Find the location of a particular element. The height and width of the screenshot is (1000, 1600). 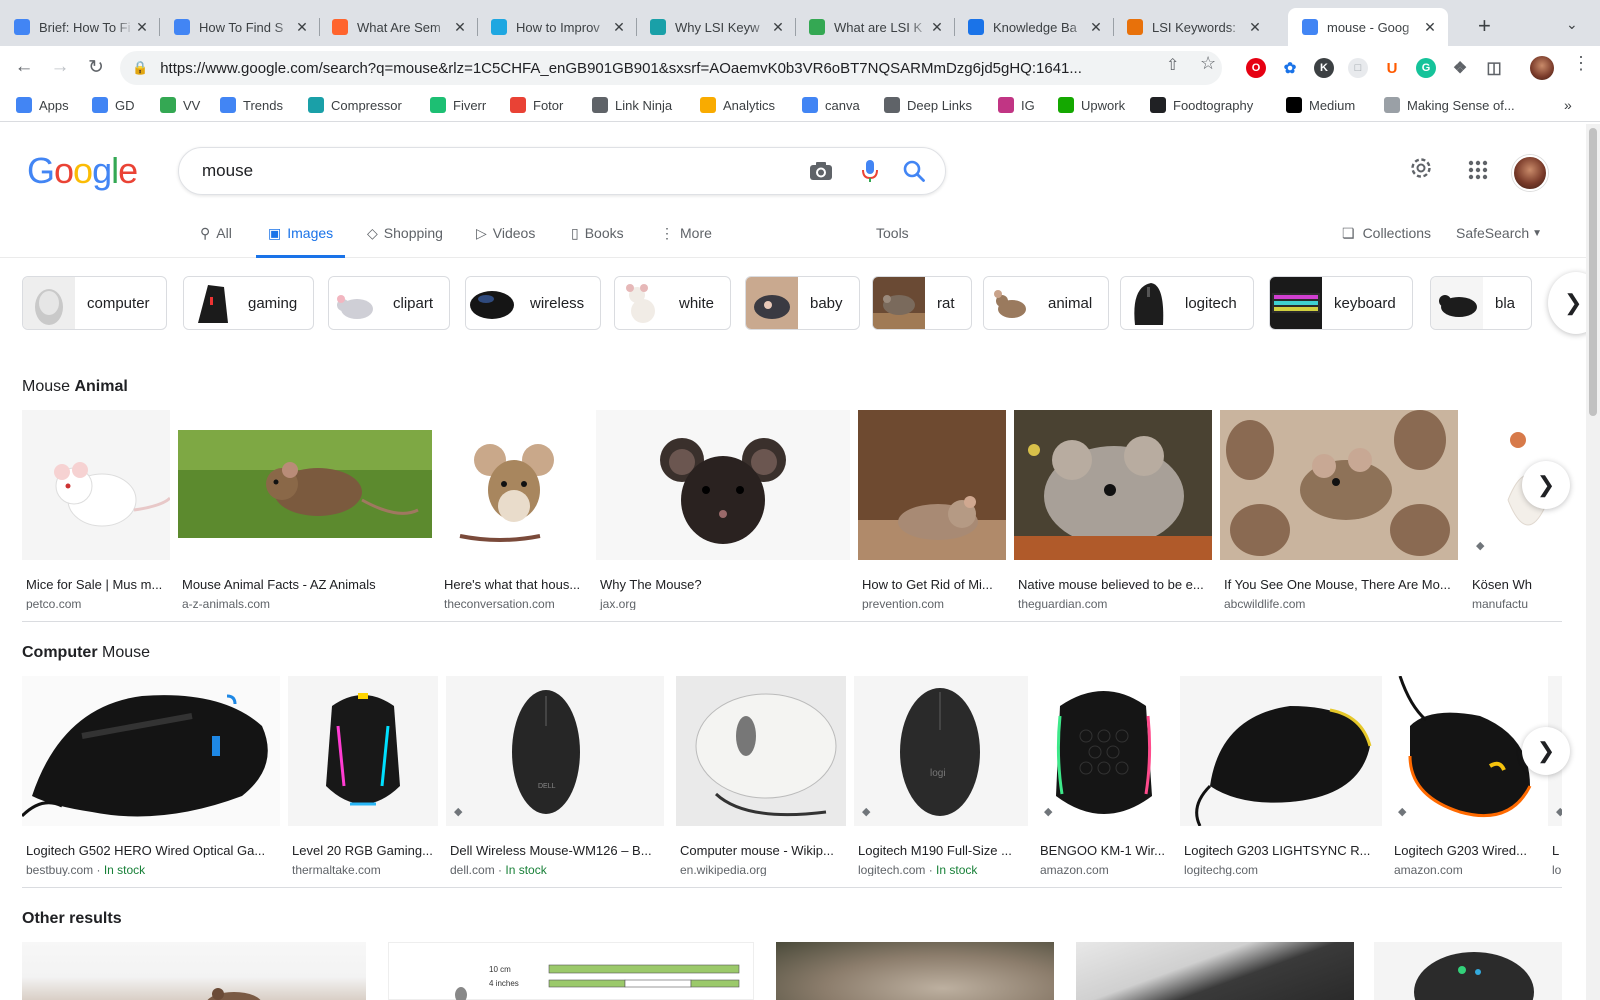

chip-animal: animal is located at coordinates (1046, 303).